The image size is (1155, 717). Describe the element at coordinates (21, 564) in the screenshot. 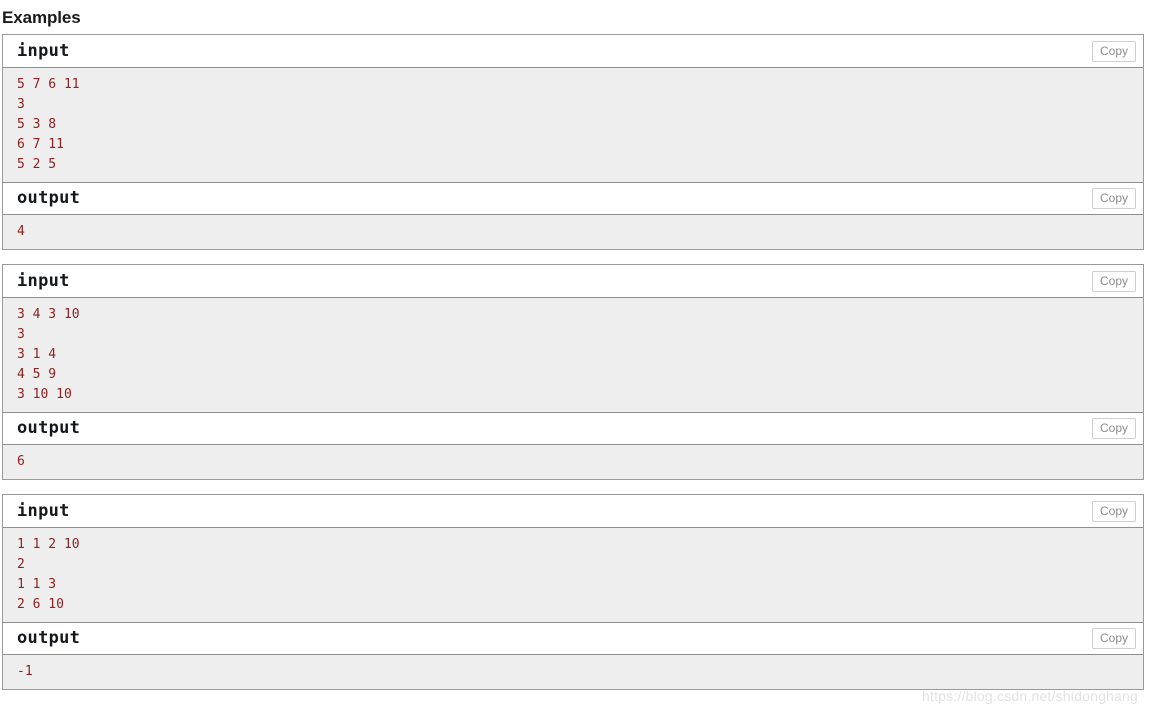

I see `code-line: 2` at that location.